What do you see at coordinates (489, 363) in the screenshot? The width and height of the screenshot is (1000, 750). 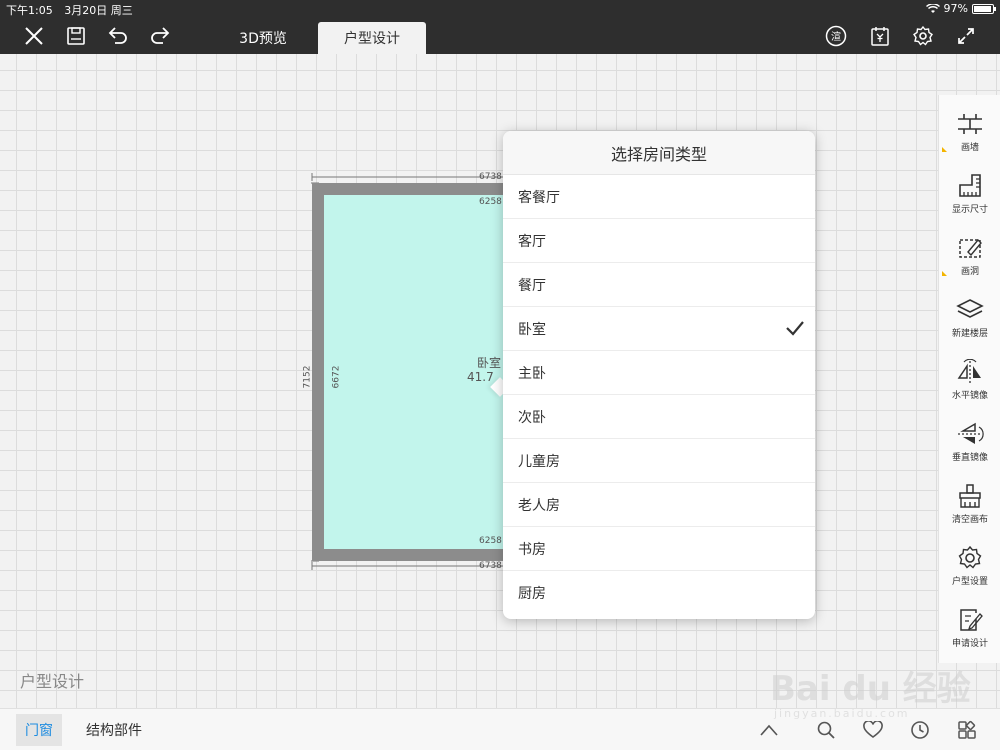 I see `room-name-label: 卧室` at bounding box center [489, 363].